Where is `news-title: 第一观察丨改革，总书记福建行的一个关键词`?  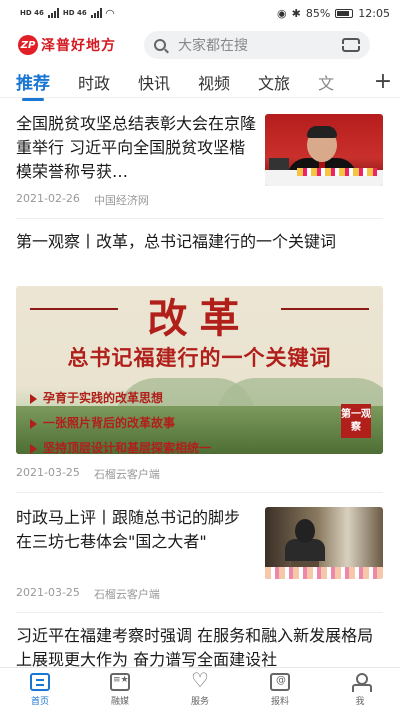
news-title: 第一观察丨改革，总书记福建行的一个关键词 is located at coordinates (176, 241).